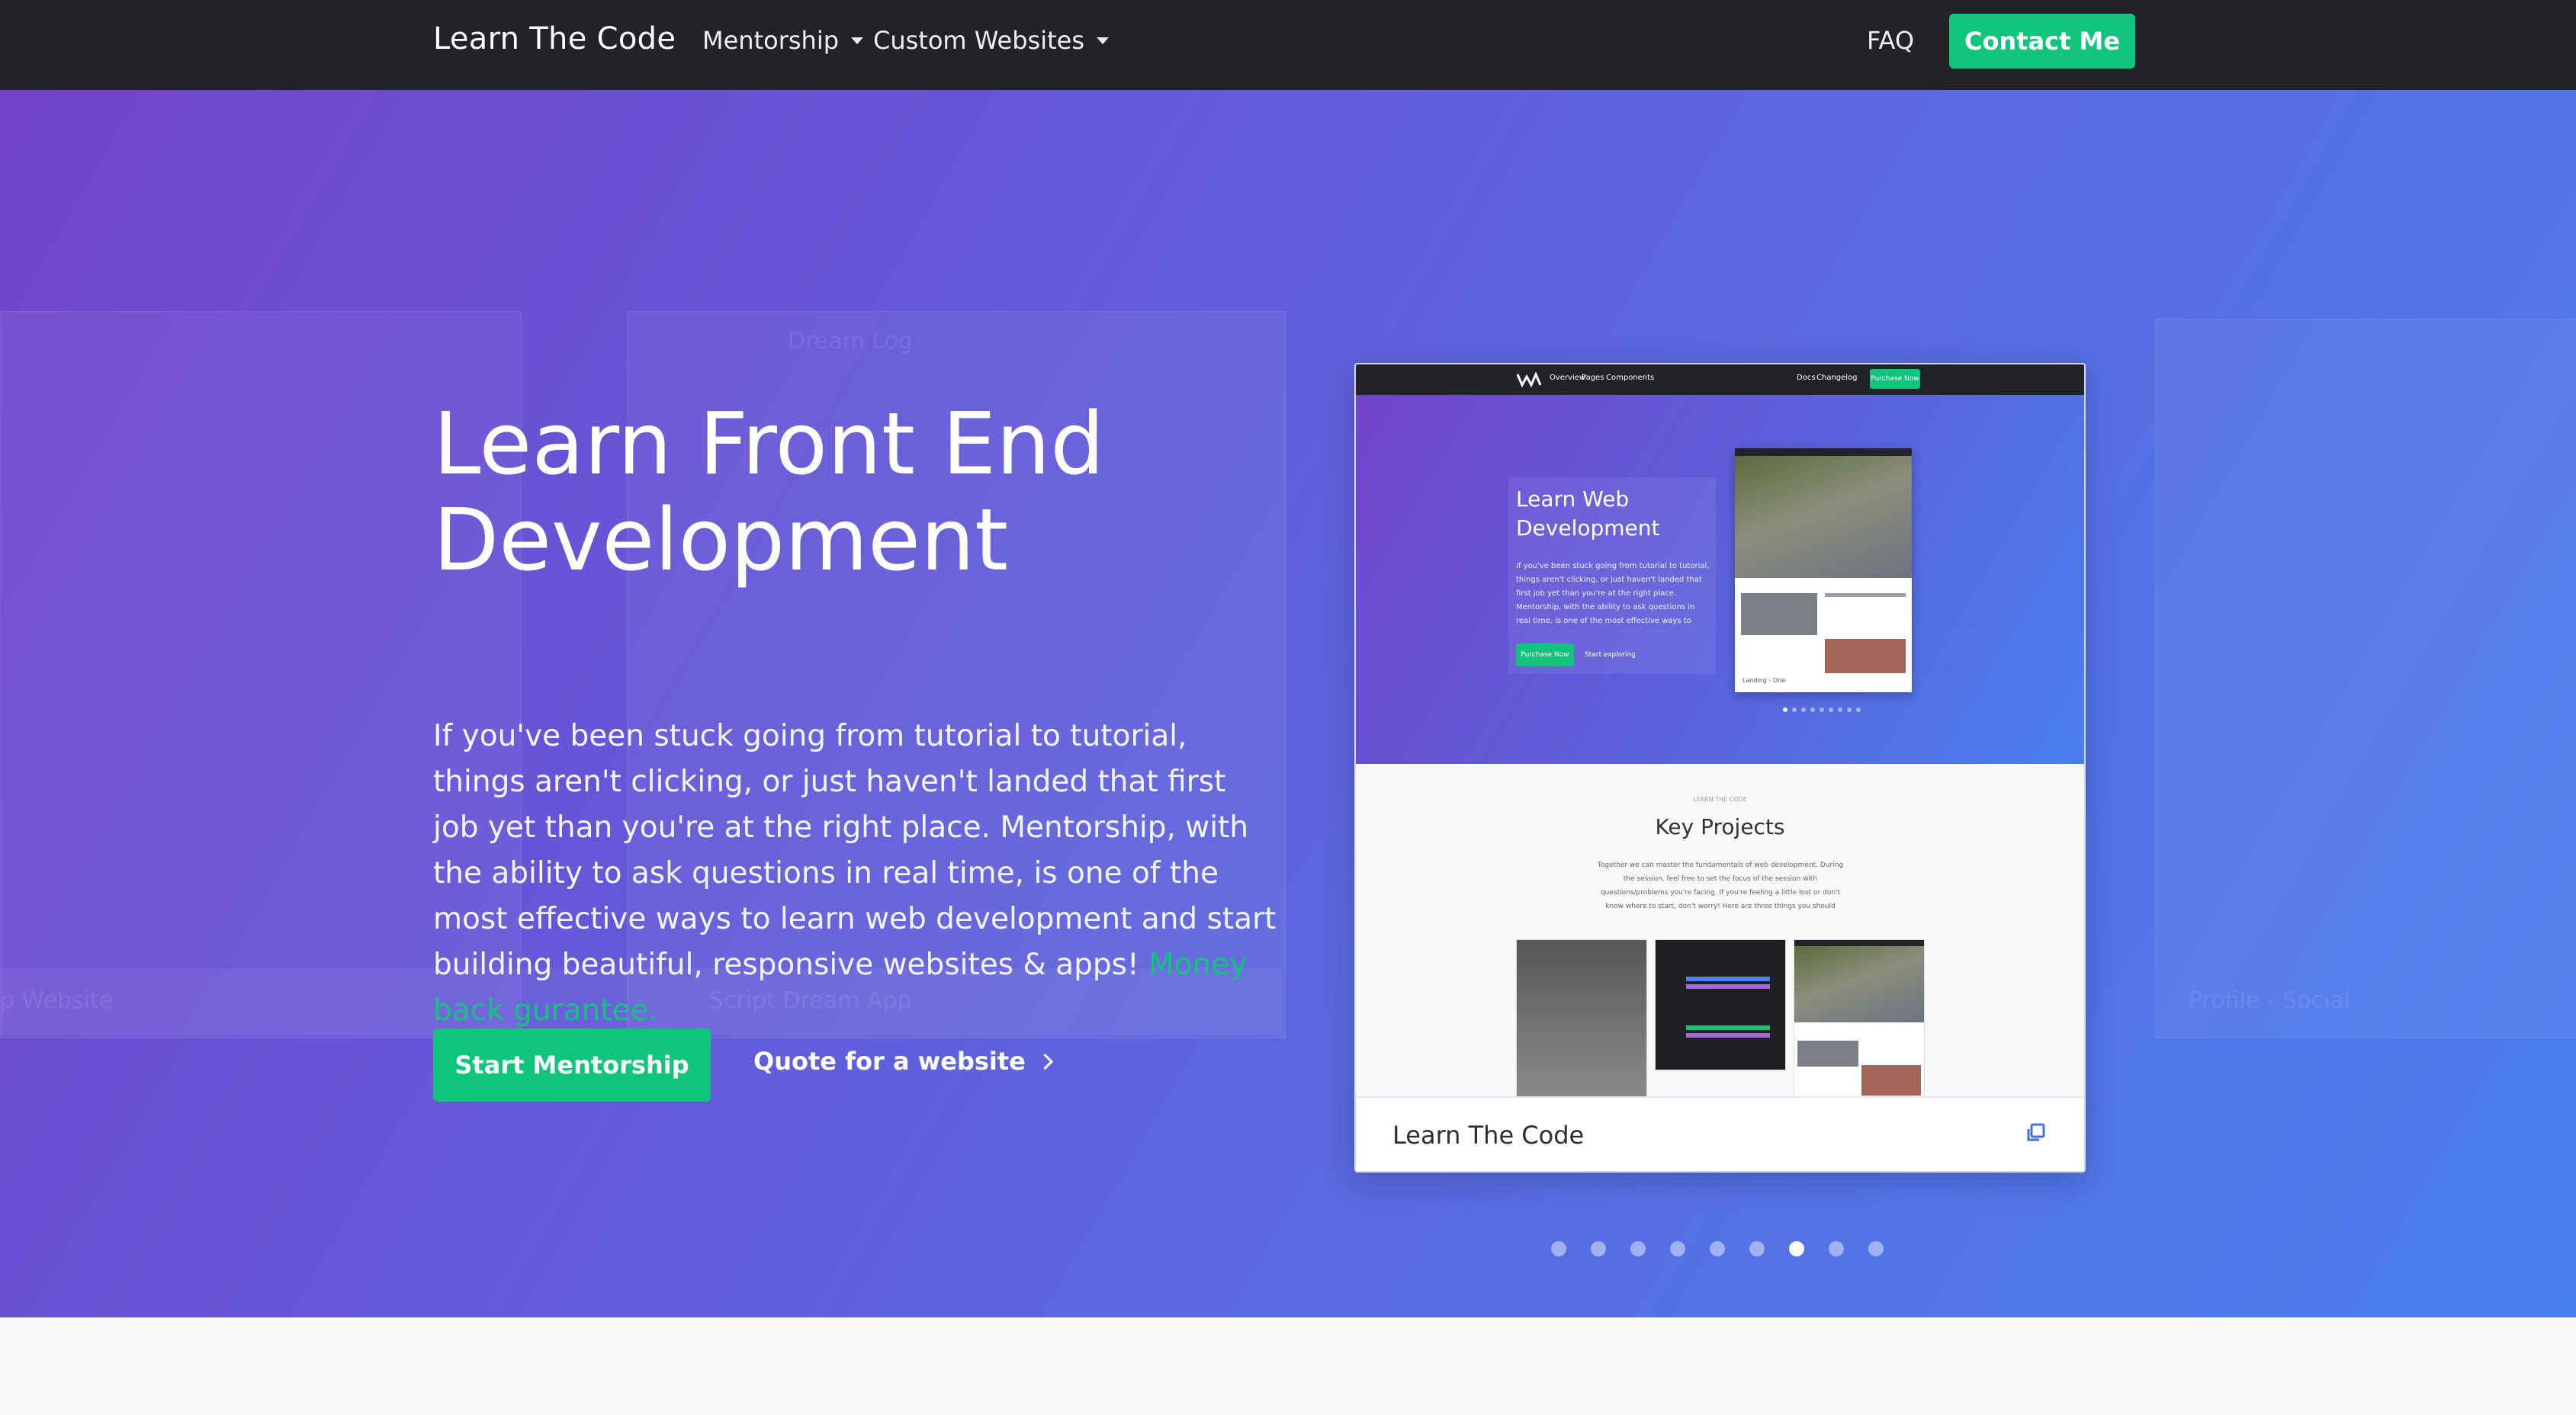 The image size is (2576, 1415). I want to click on nav-label-mentorship: Mentorship, so click(771, 40).